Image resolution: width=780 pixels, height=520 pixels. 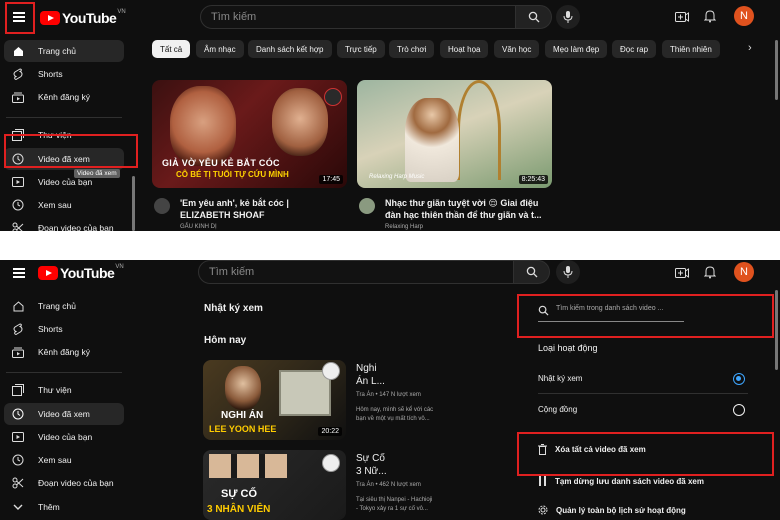 I want to click on youtube-play-icon, so click(x=50, y=18).